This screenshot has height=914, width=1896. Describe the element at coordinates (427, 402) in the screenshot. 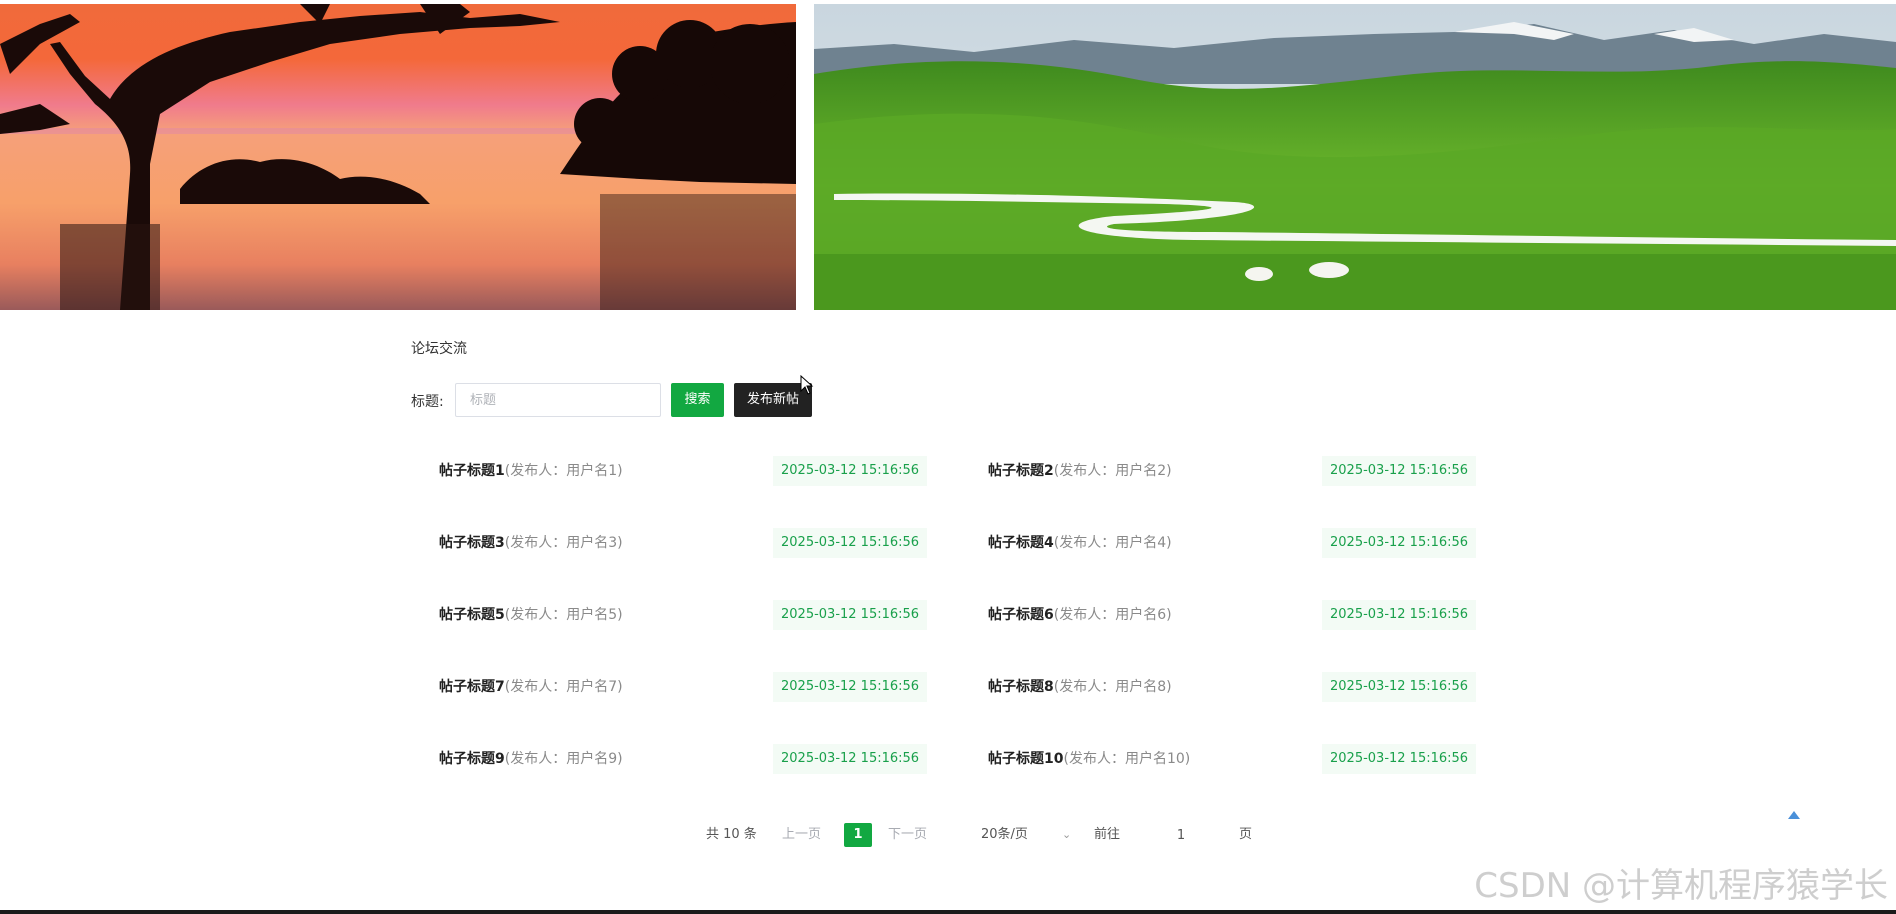

I see `search-label: 标题:` at that location.